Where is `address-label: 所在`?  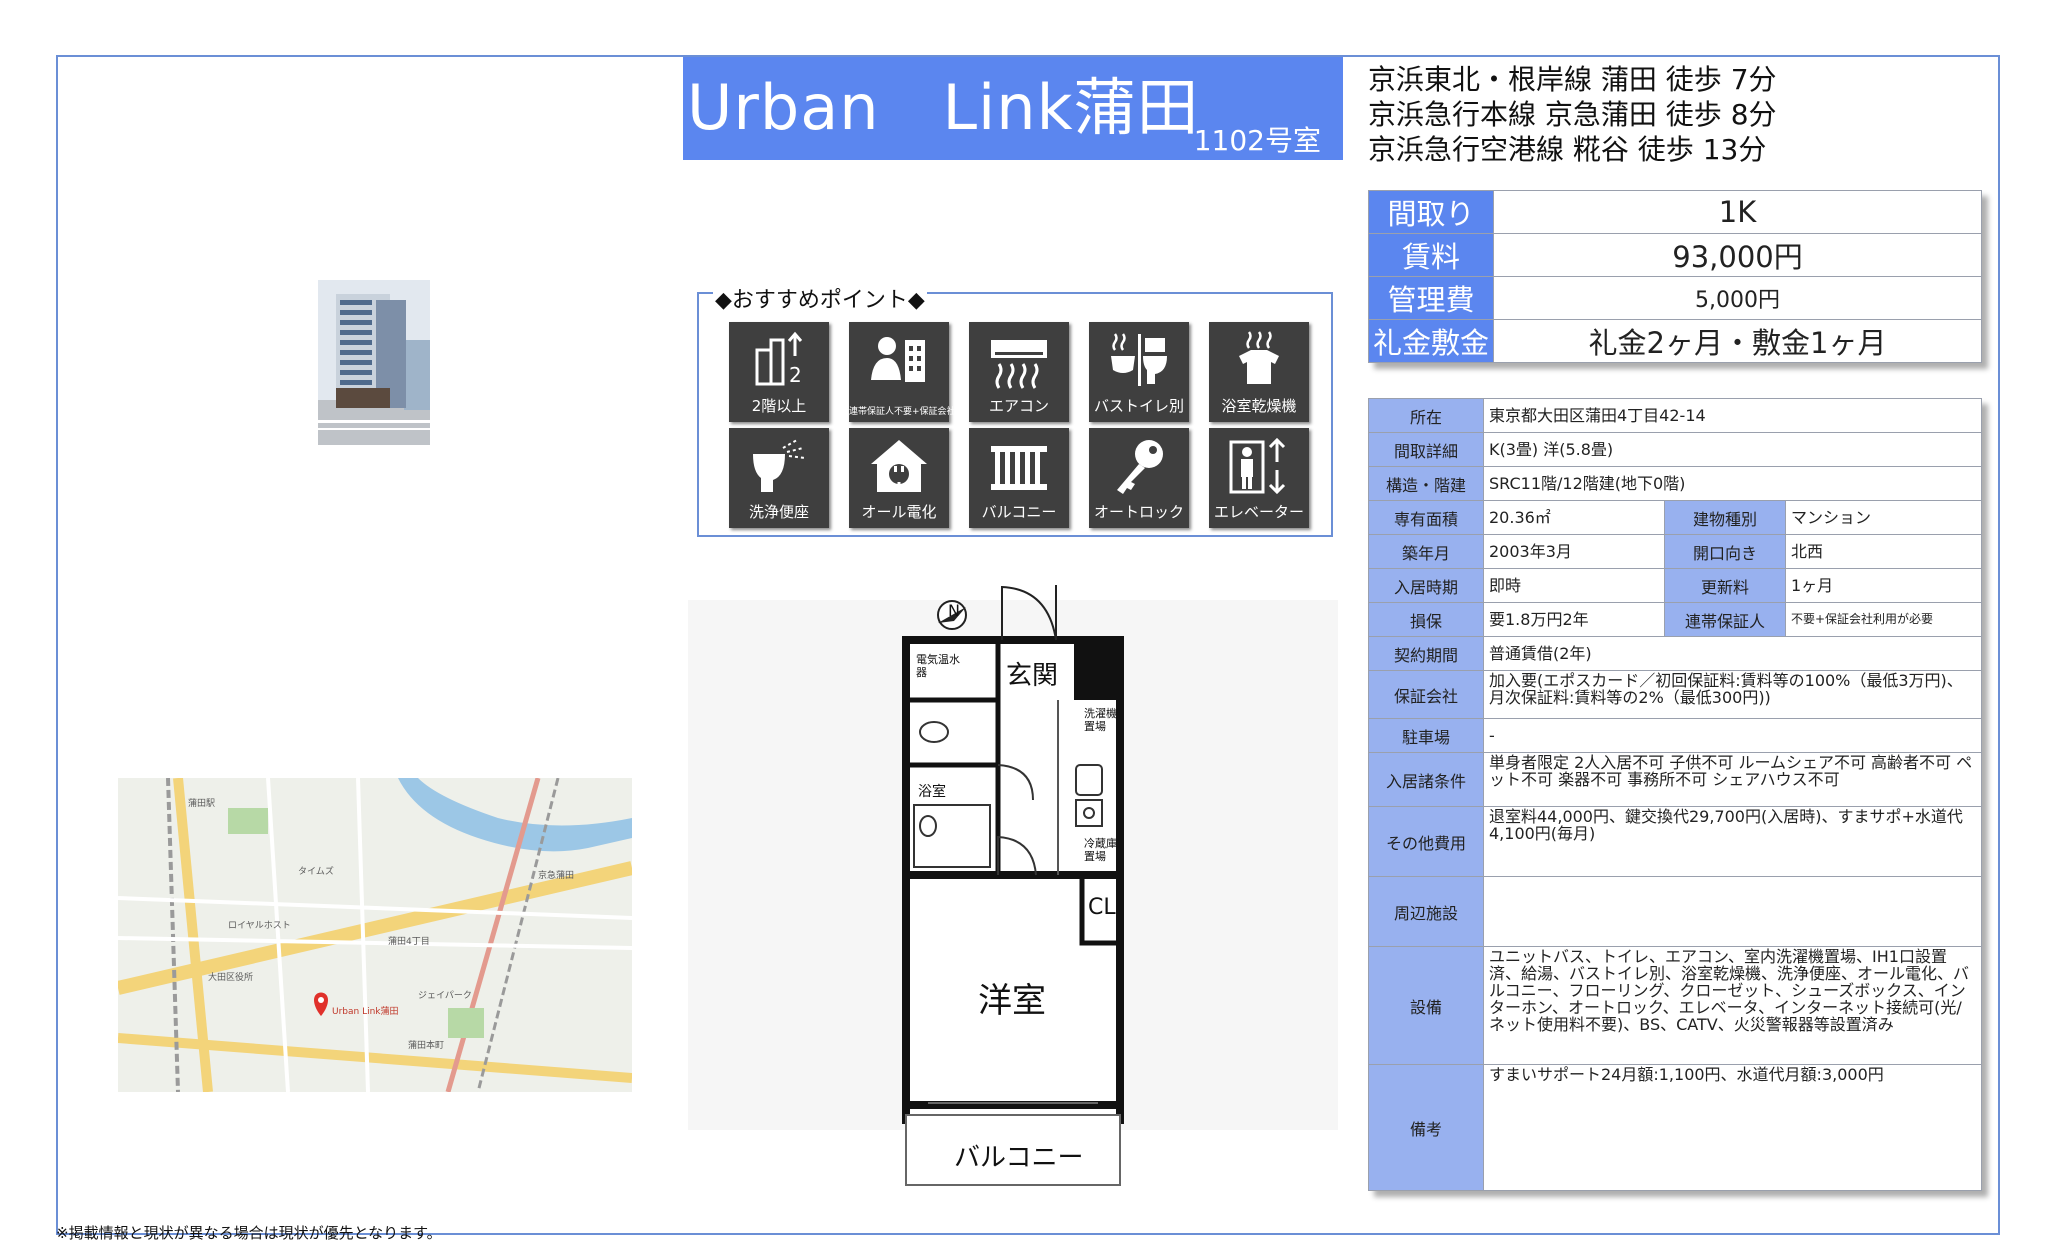 address-label: 所在 is located at coordinates (1426, 415).